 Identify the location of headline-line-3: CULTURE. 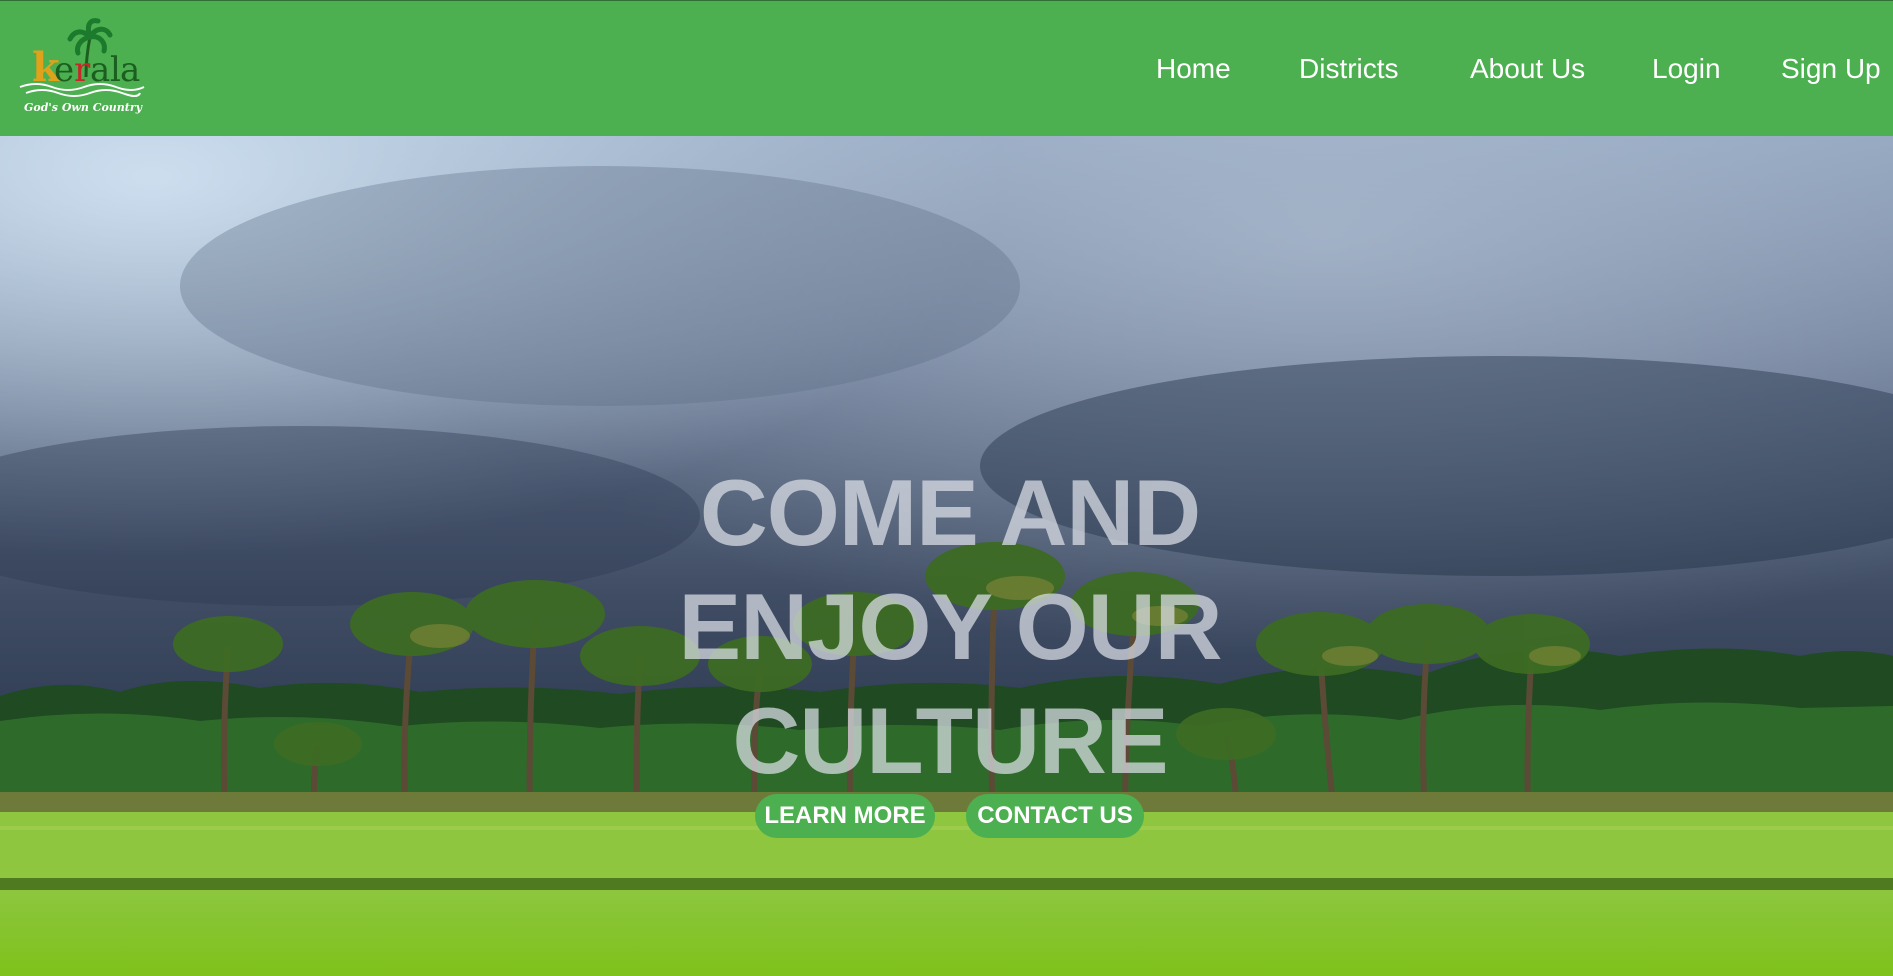
(950, 740).